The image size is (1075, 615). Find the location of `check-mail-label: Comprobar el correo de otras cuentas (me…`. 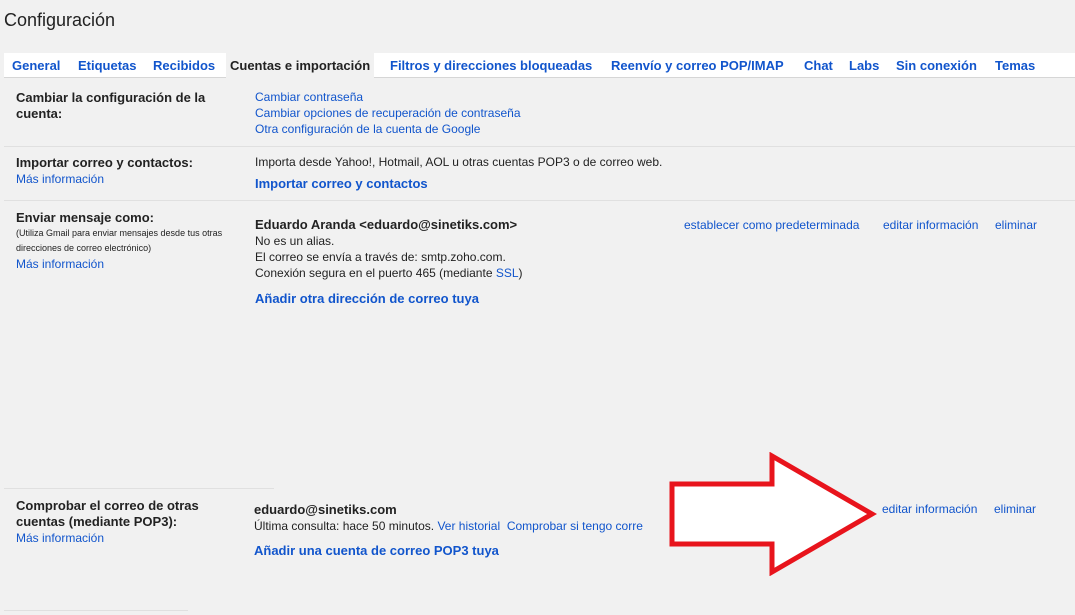

check-mail-label: Comprobar el correo de otras cuentas (me… is located at coordinates (107, 513).